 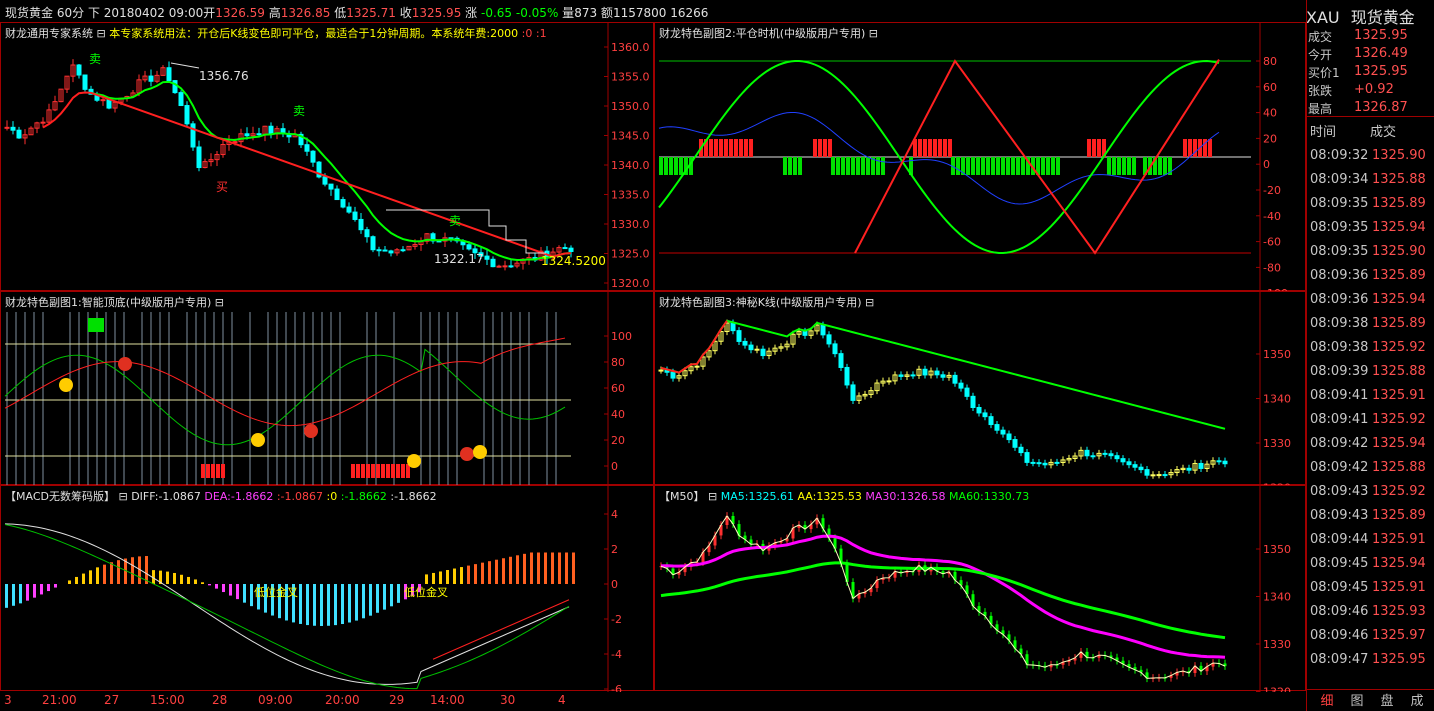 I want to click on sub3-tick-label: 1330, so click(x=1277, y=443).